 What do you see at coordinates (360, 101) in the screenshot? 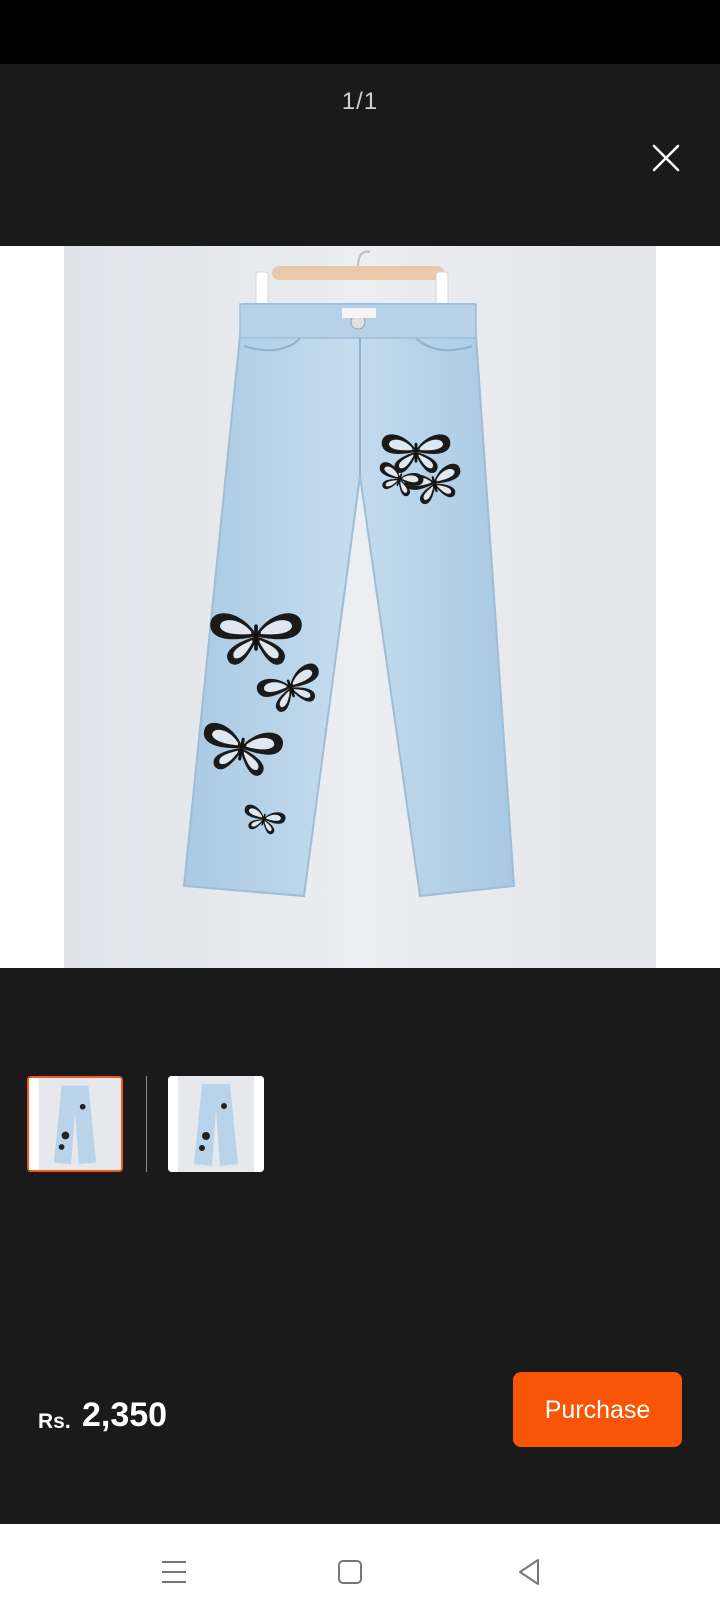
I see `image-counter: 1/1` at bounding box center [360, 101].